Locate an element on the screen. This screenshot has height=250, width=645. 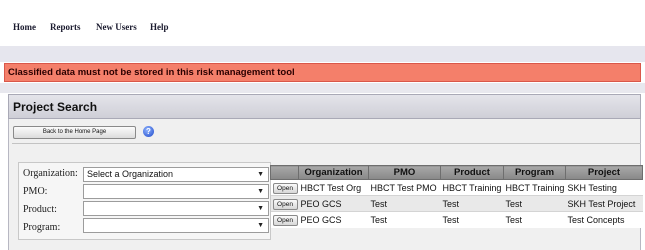
program-cell: HBCT Training is located at coordinates (534, 187).